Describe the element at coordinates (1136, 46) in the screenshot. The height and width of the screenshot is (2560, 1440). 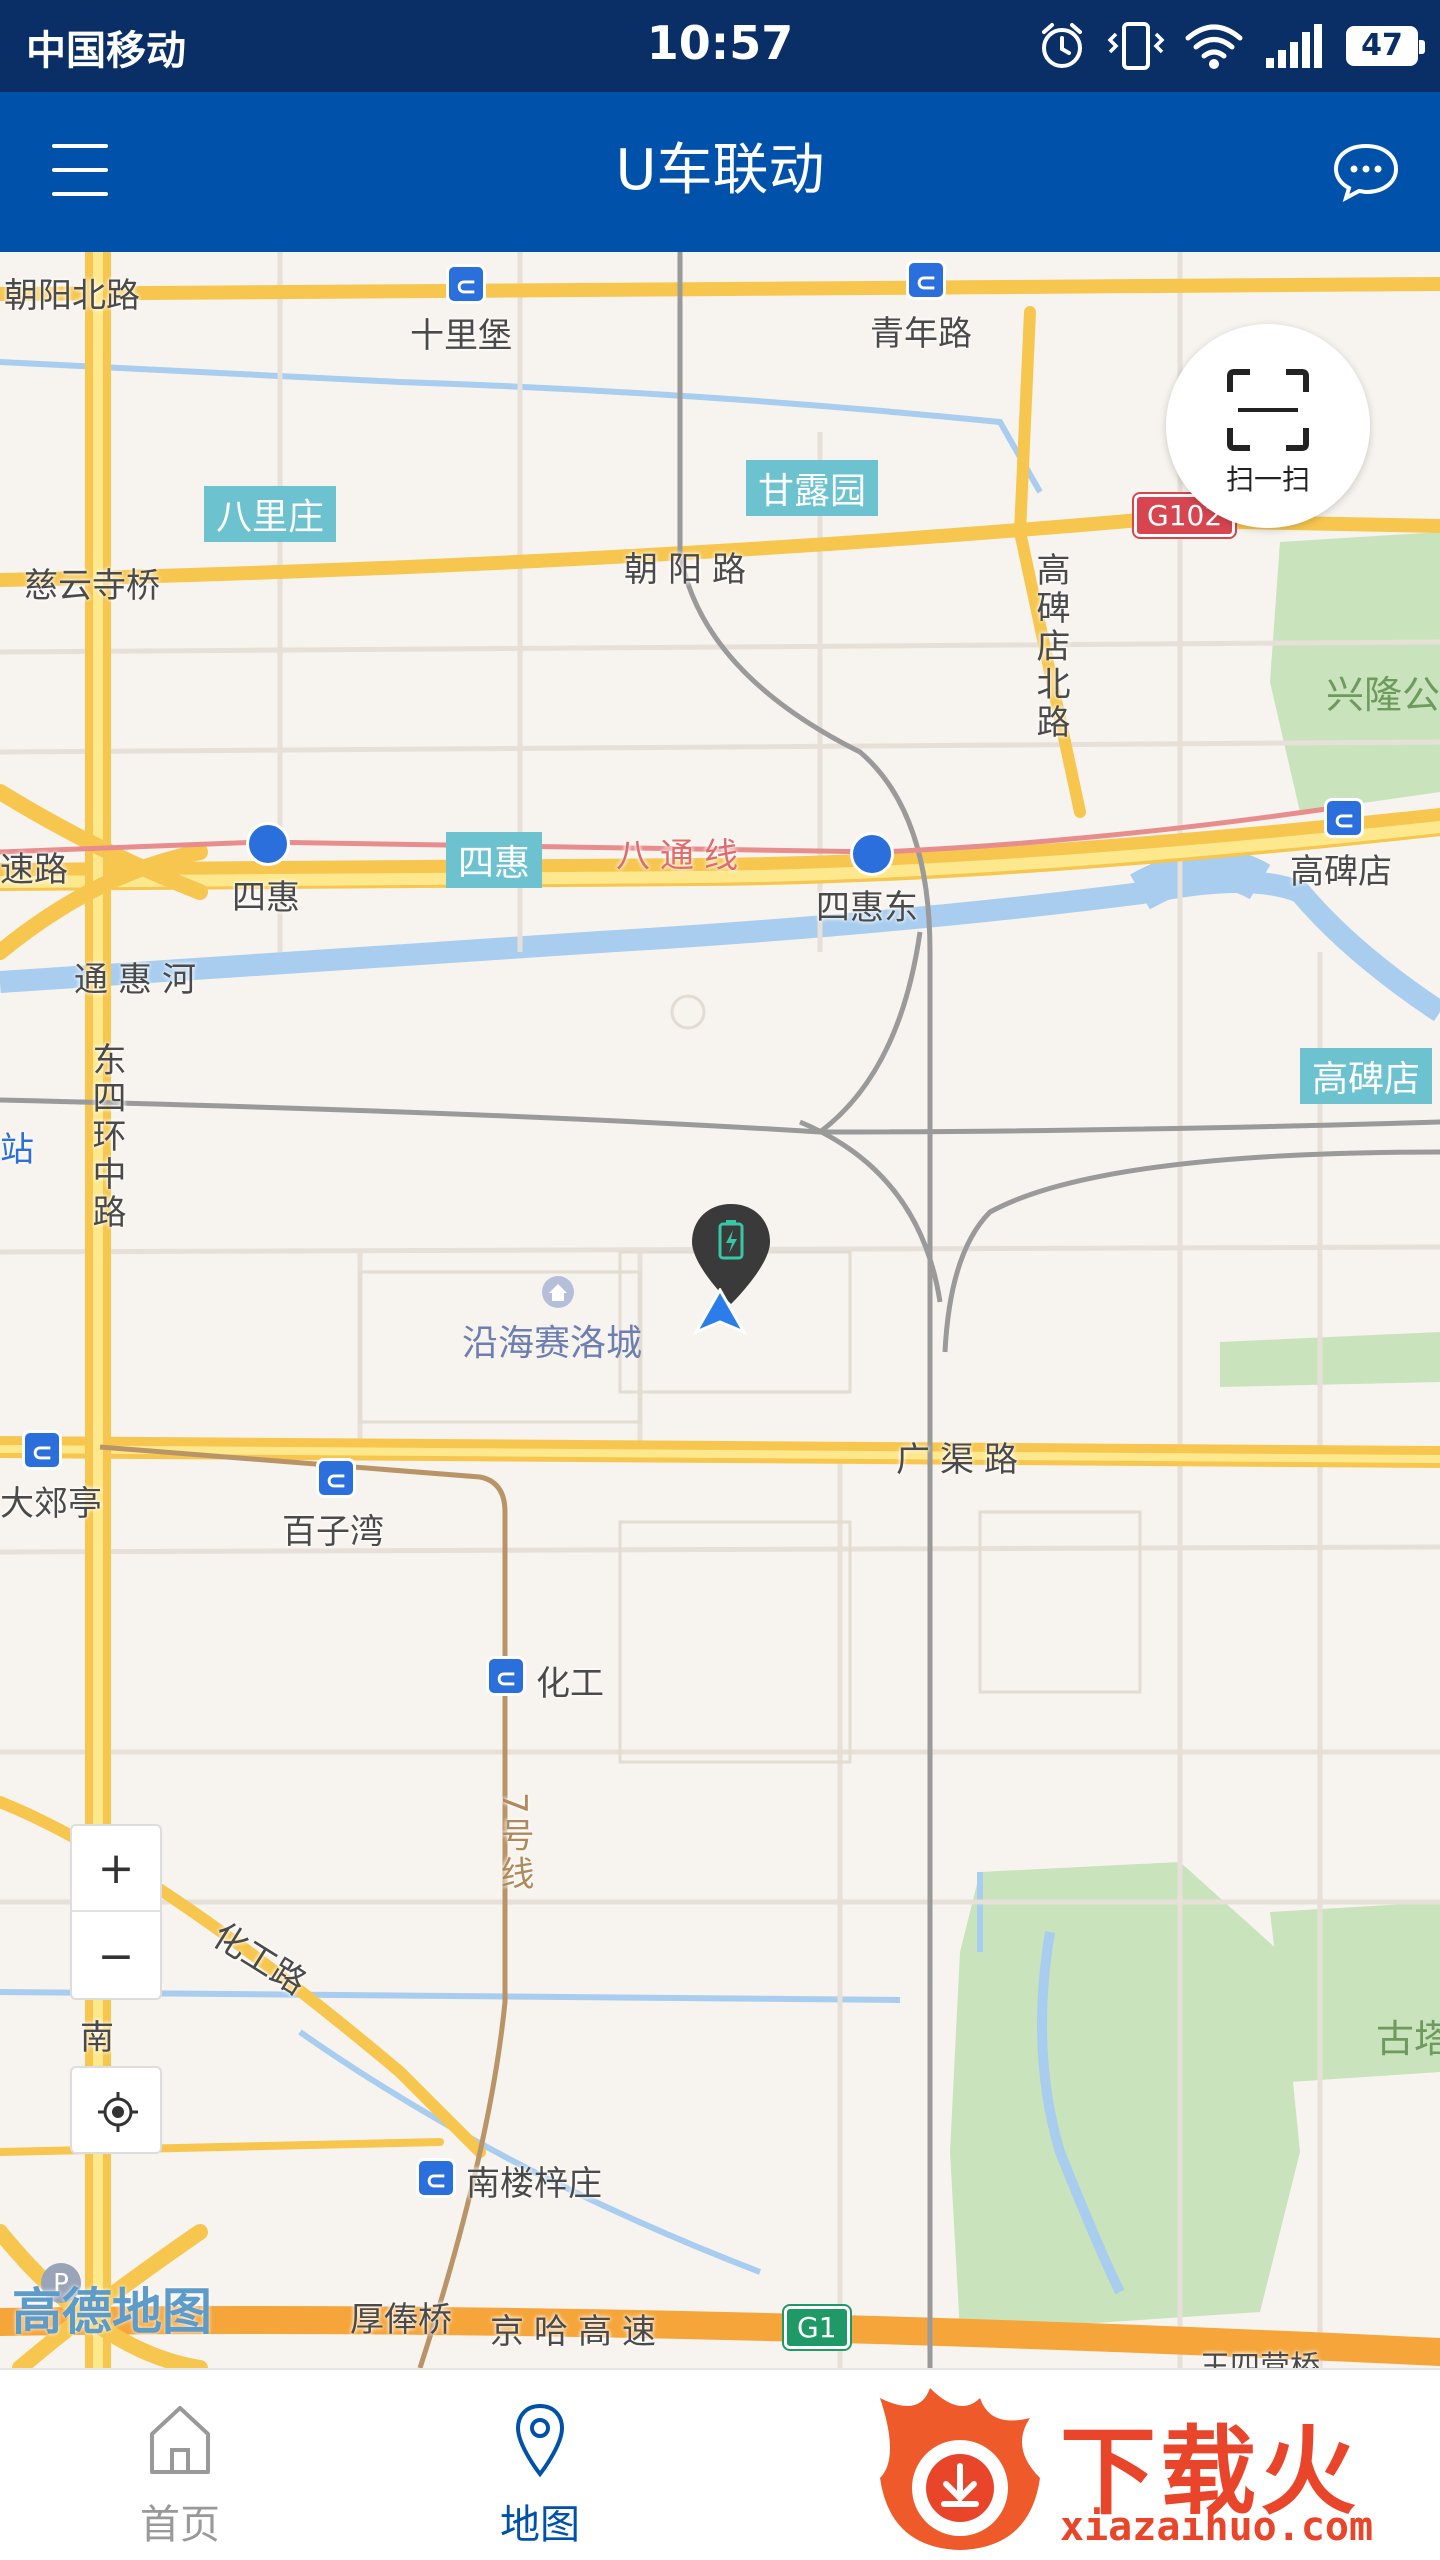
I see `vibrate-icon` at that location.